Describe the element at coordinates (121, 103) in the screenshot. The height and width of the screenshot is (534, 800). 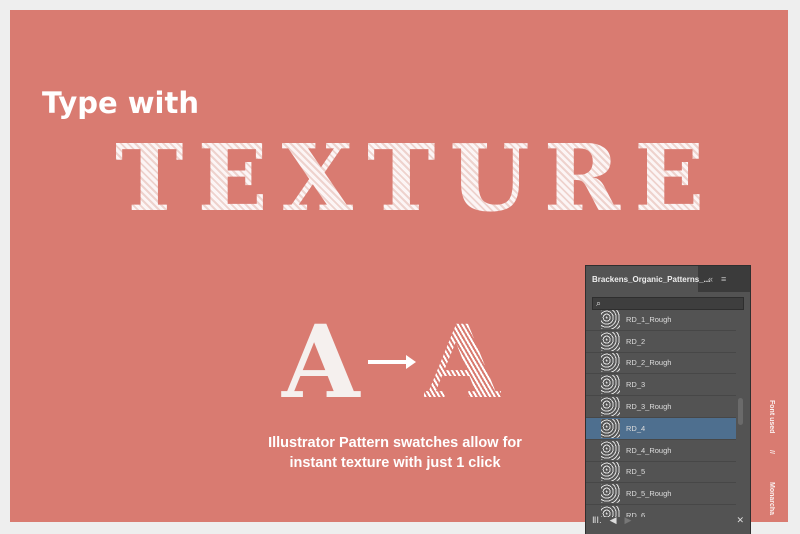
I see `headline: Type with` at that location.